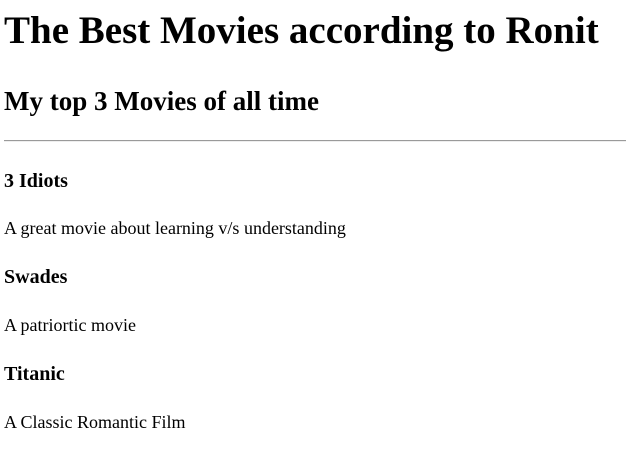 The height and width of the screenshot is (455, 628). What do you see at coordinates (161, 101) in the screenshot?
I see `page-subtitle: My top 3 Movies of all time` at bounding box center [161, 101].